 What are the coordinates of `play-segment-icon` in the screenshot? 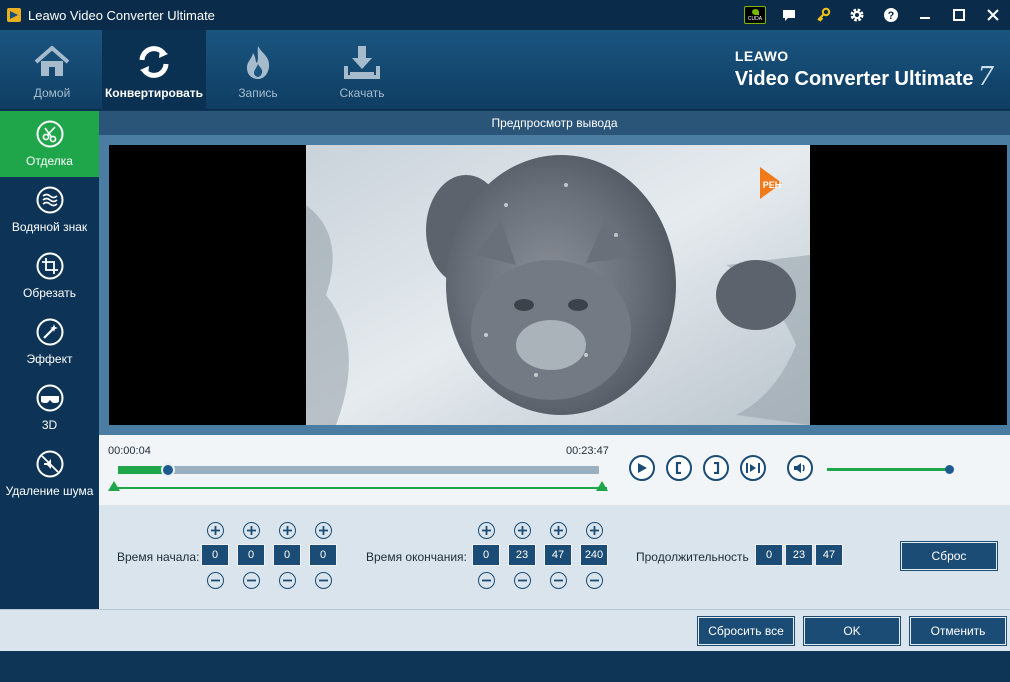 It's located at (753, 468).